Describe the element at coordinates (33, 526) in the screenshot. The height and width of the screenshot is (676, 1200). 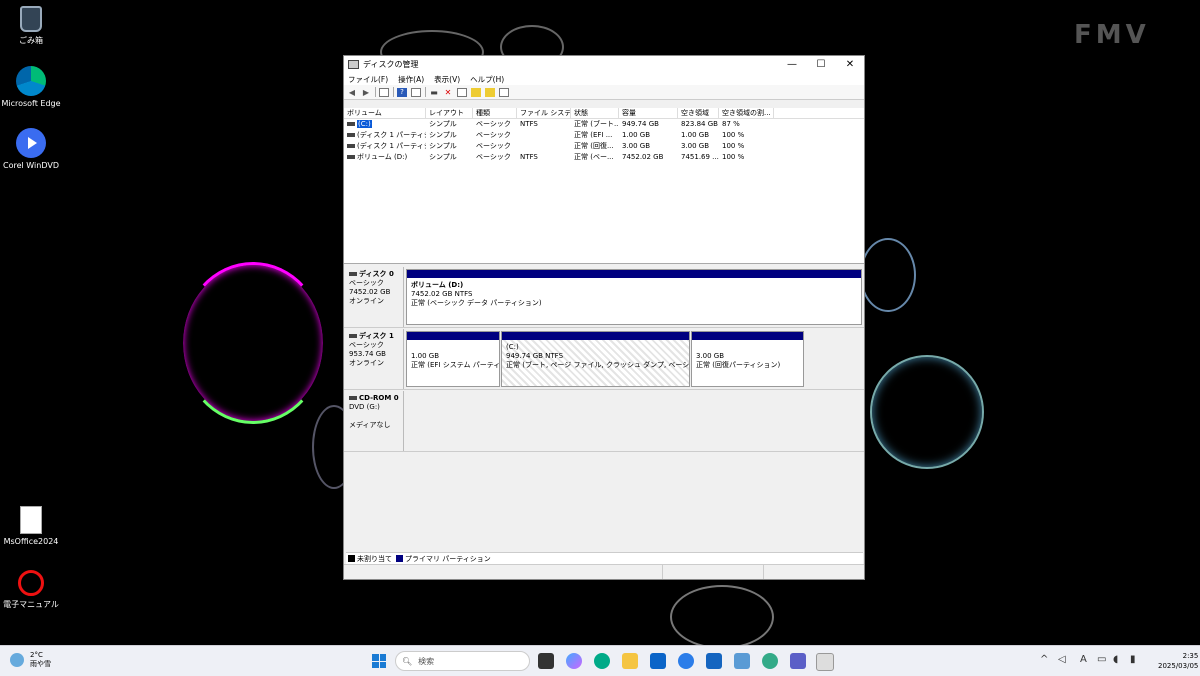
I see `desktop-icon-msoffice: MsOffice2024` at that location.